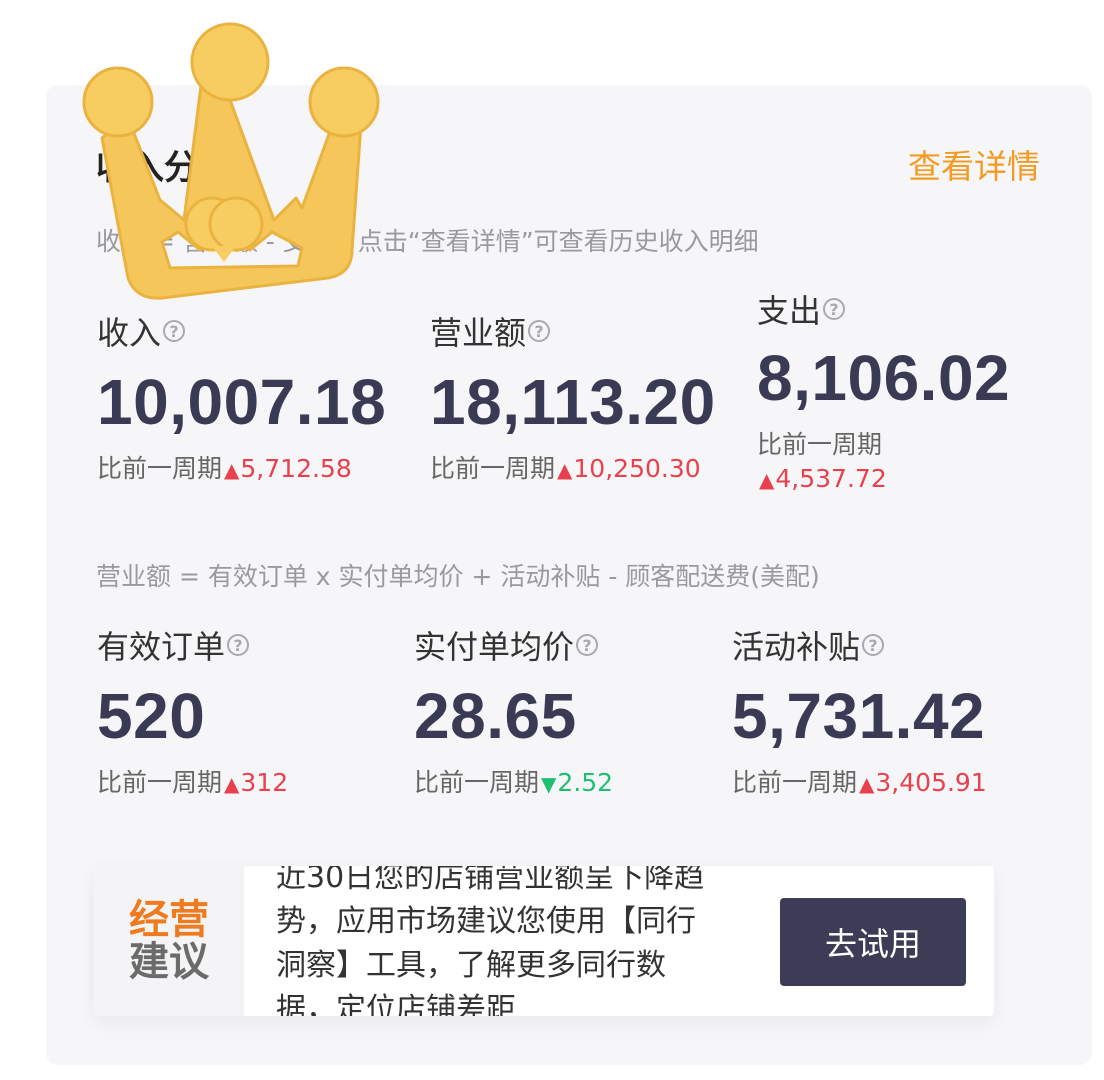 This screenshot has width=1104, height=1080. What do you see at coordinates (549, 784) in the screenshot?
I see `arrow-down-icon: ▼` at bounding box center [549, 784].